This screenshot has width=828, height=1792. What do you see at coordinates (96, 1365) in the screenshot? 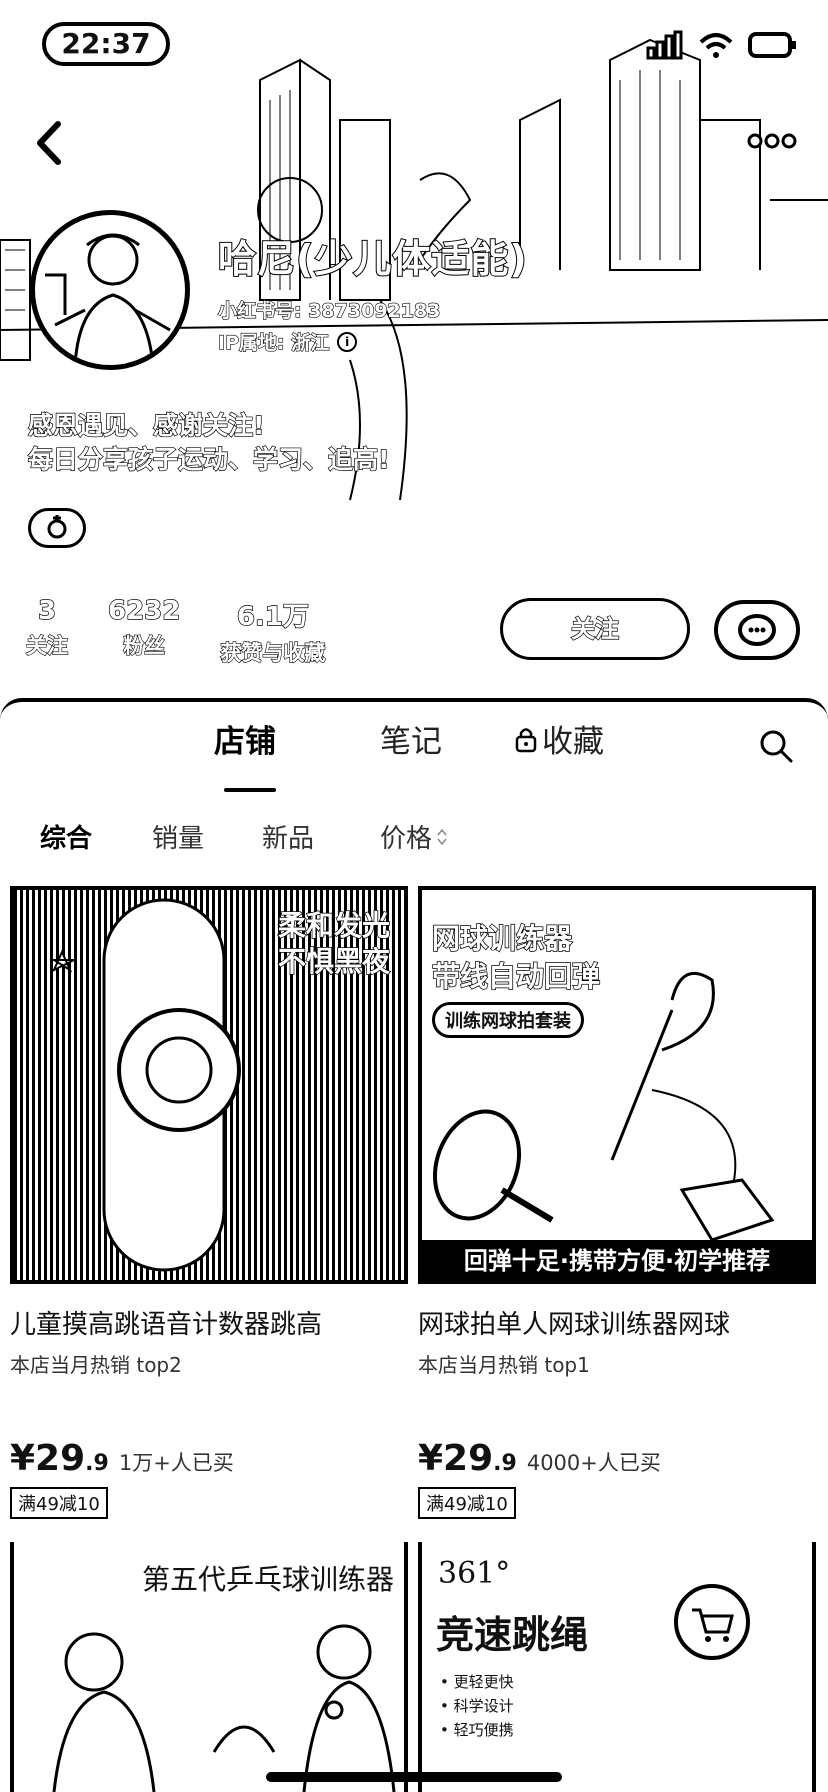
I see `product-subtitle: 本店当月热销 top2` at bounding box center [96, 1365].